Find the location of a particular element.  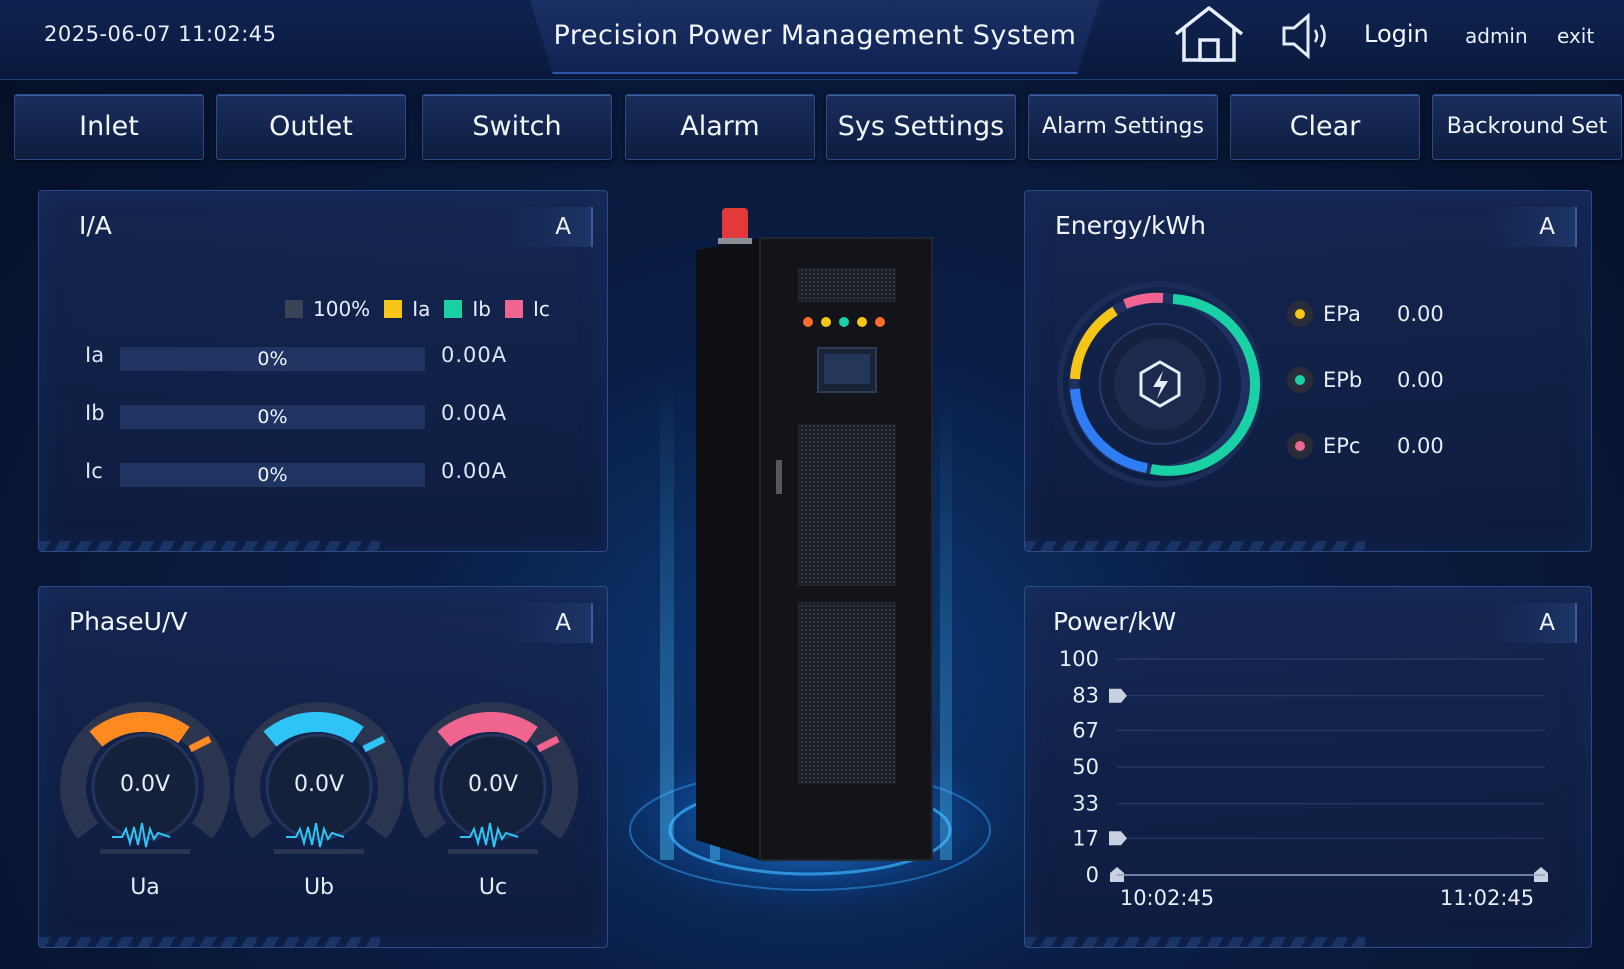

legend-item-ic: Ic is located at coordinates (527, 309).